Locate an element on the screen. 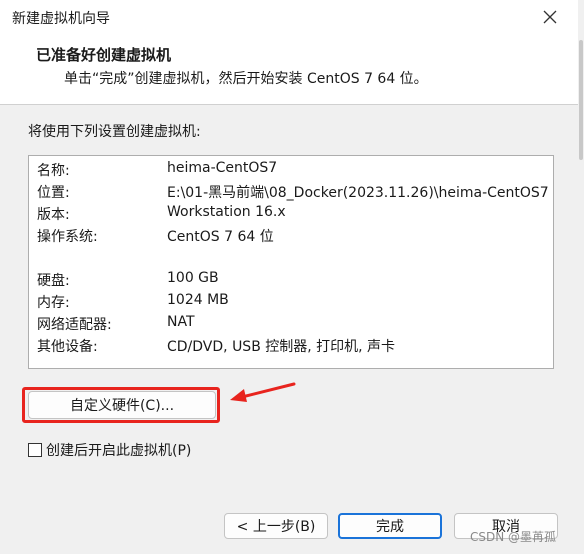 Image resolution: width=584 pixels, height=554 pixels. summary-key: 版本: is located at coordinates (53, 215).